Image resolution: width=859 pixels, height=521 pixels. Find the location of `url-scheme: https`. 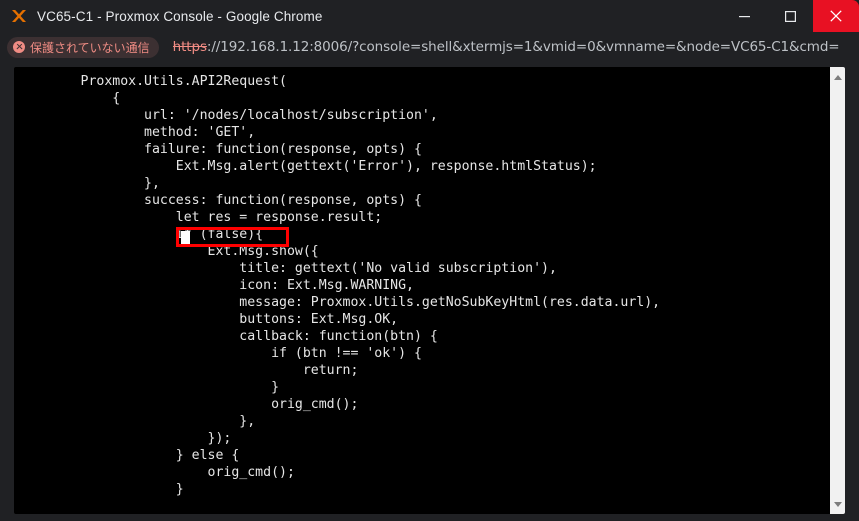

url-scheme: https is located at coordinates (189, 47).